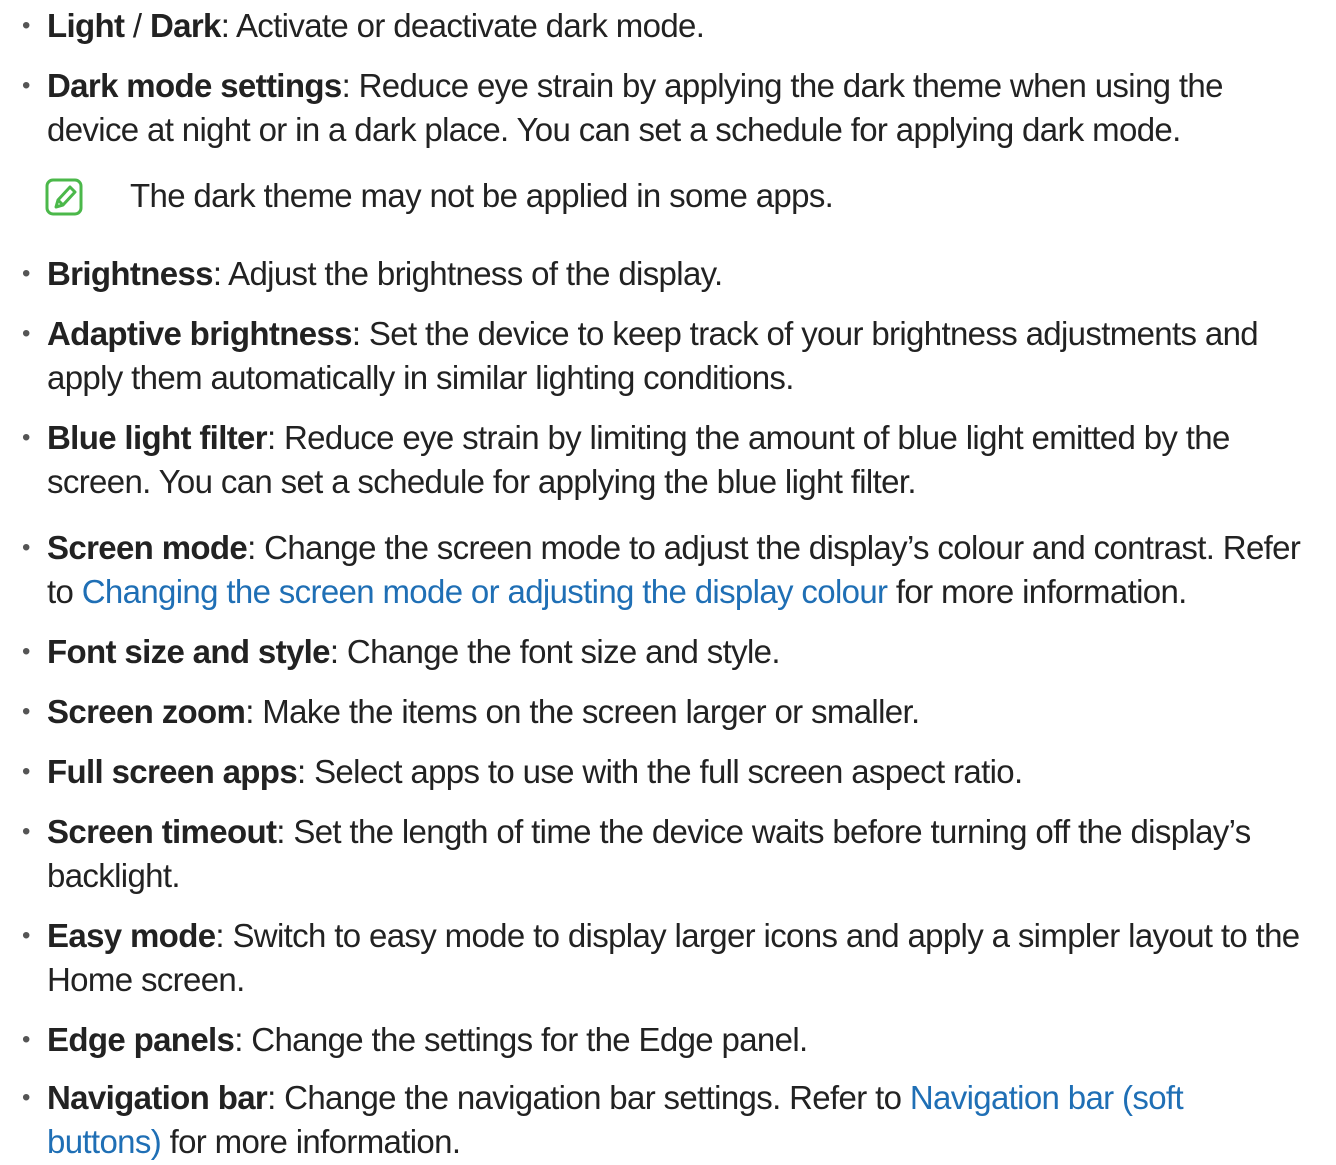 This screenshot has height=1165, width=1336. What do you see at coordinates (147, 547) in the screenshot?
I see `item-title: Screen mode` at bounding box center [147, 547].